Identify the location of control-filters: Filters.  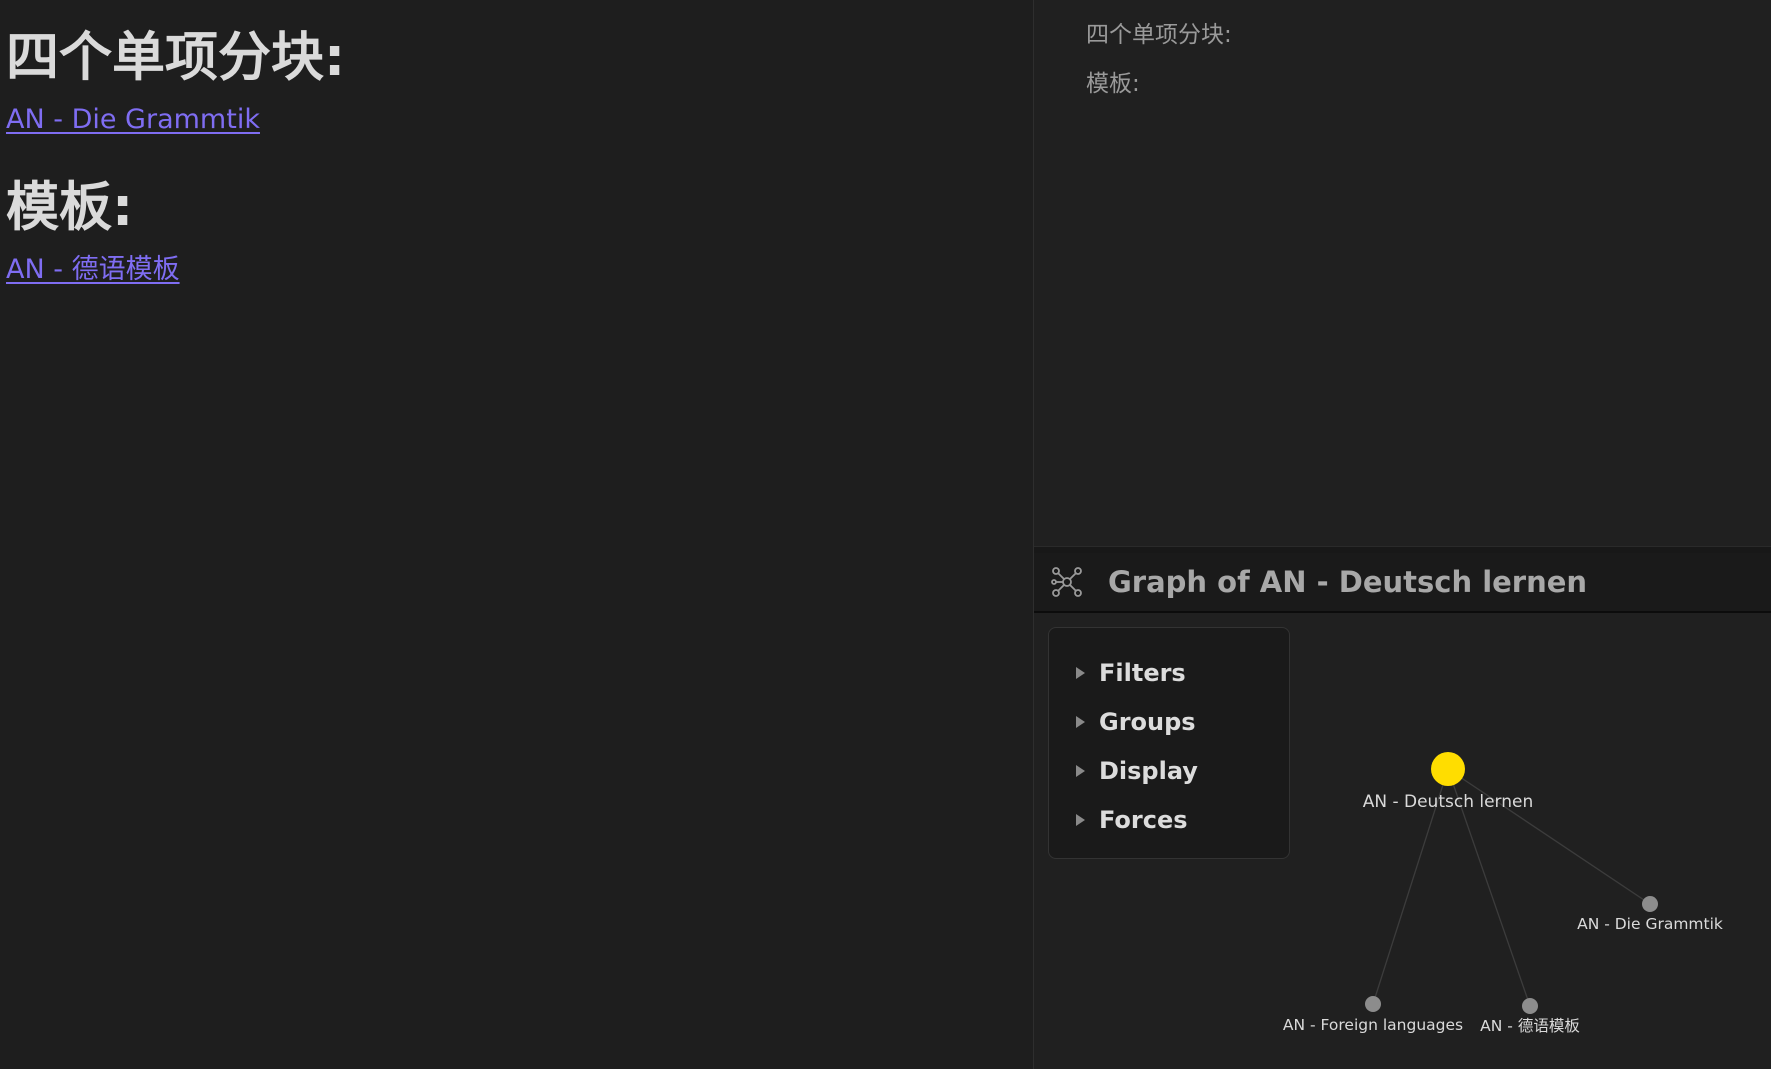
(1169, 672).